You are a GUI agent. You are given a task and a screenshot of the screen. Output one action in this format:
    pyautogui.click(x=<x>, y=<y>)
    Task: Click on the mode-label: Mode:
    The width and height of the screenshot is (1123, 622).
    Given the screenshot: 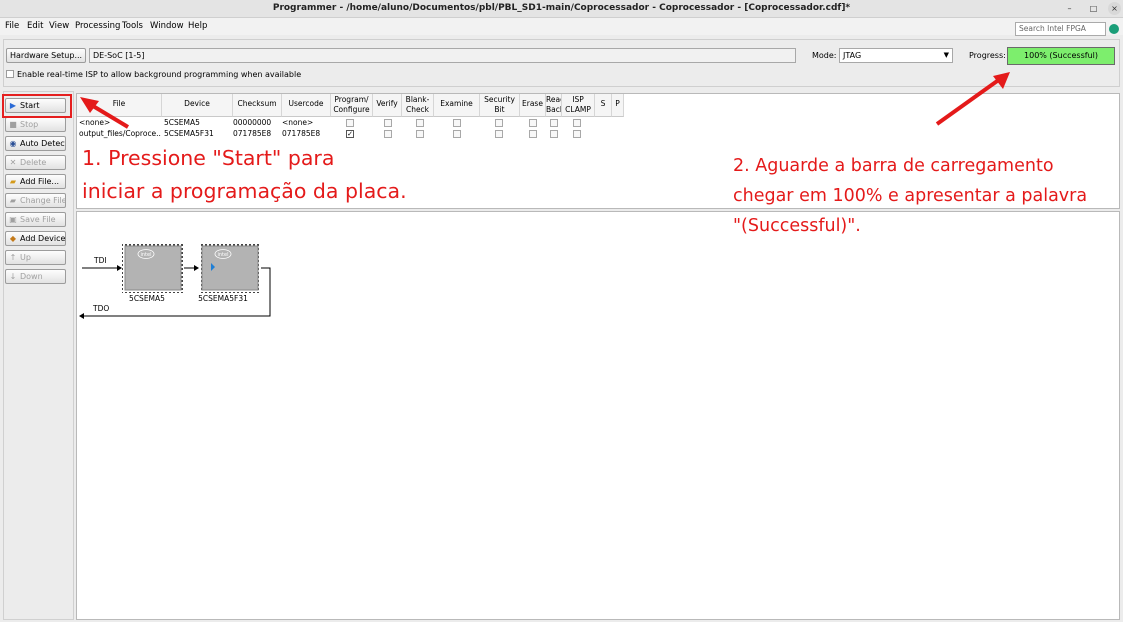 What is the action you would take?
    pyautogui.click(x=824, y=55)
    